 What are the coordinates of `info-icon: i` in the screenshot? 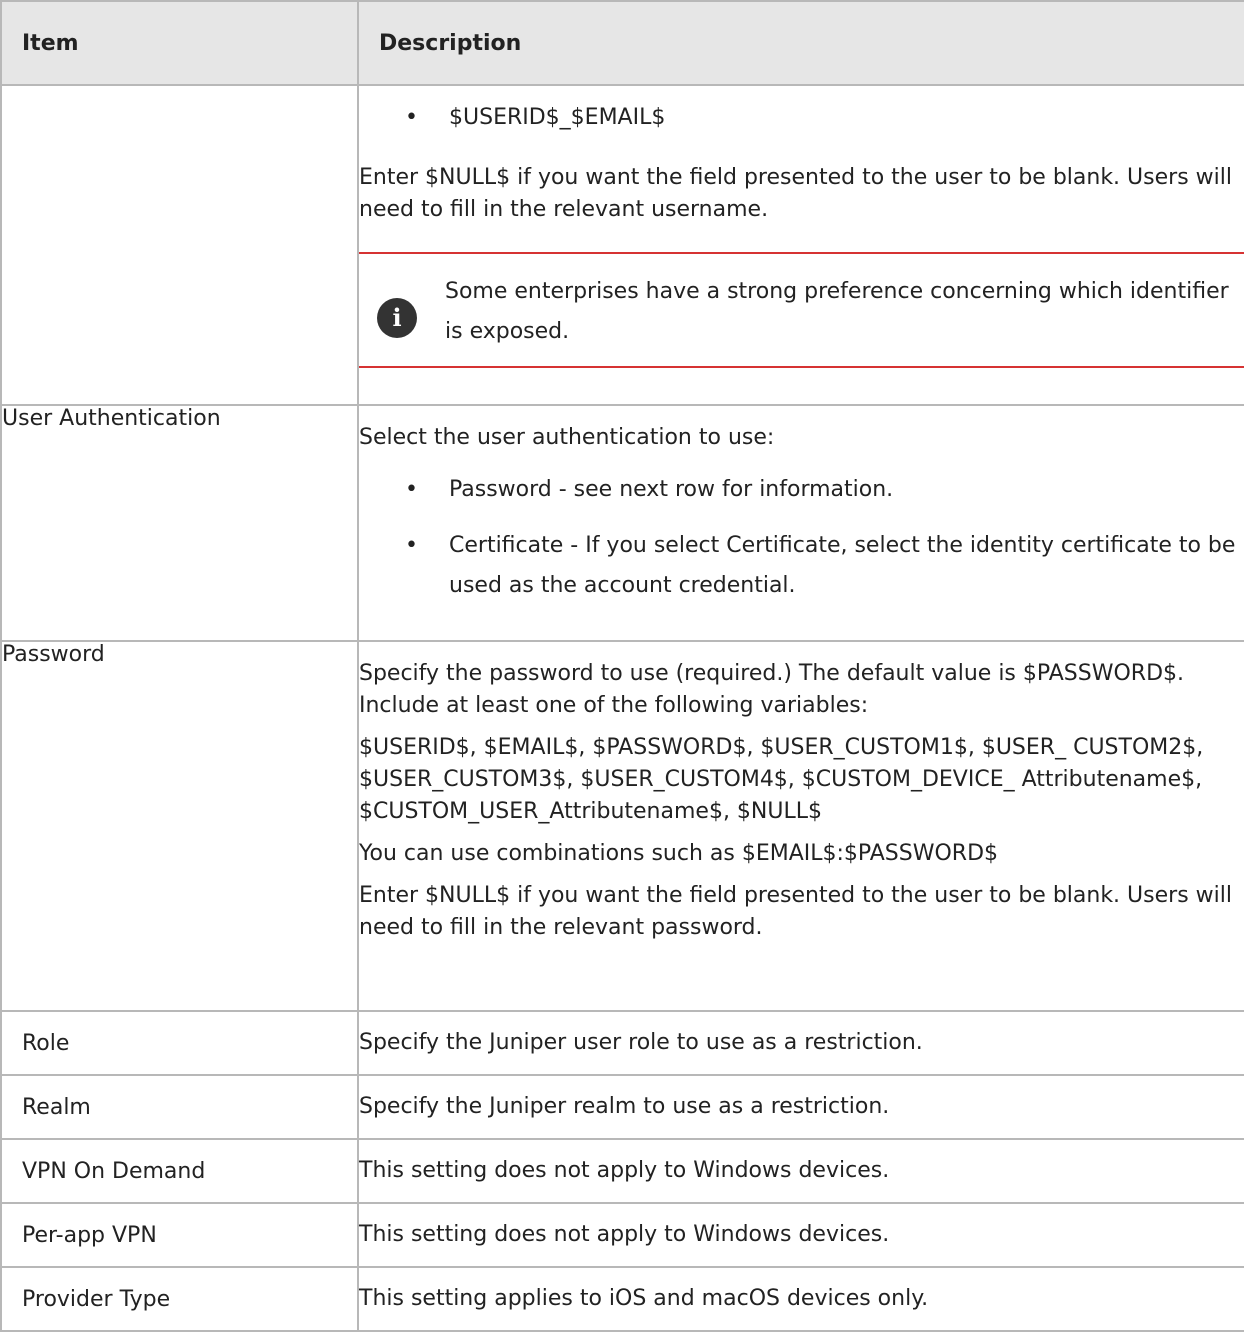 It's located at (397, 318).